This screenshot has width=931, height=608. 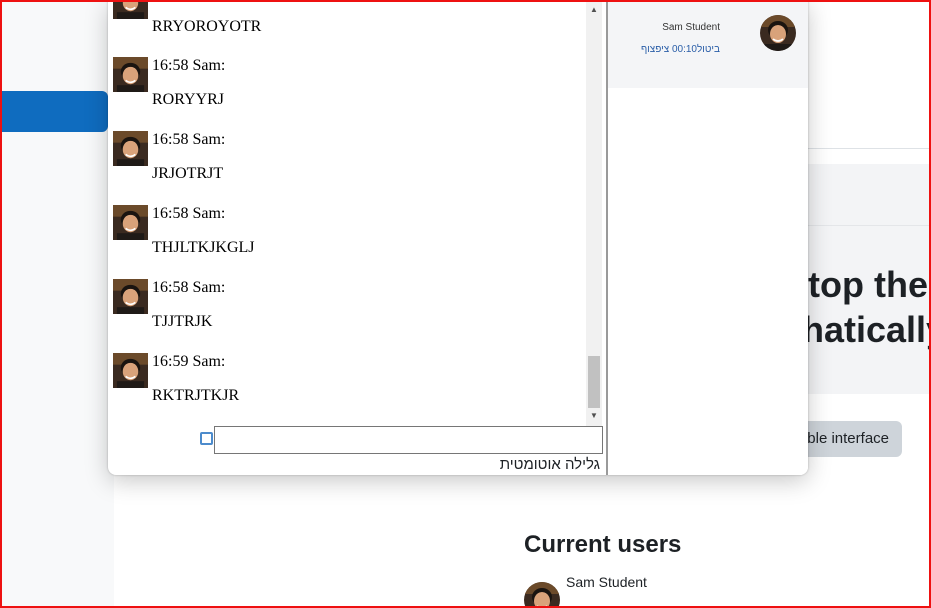 What do you see at coordinates (347, 389) in the screenshot?
I see `chat-message: 16:59 Sam: RKTRJTKJR` at bounding box center [347, 389].